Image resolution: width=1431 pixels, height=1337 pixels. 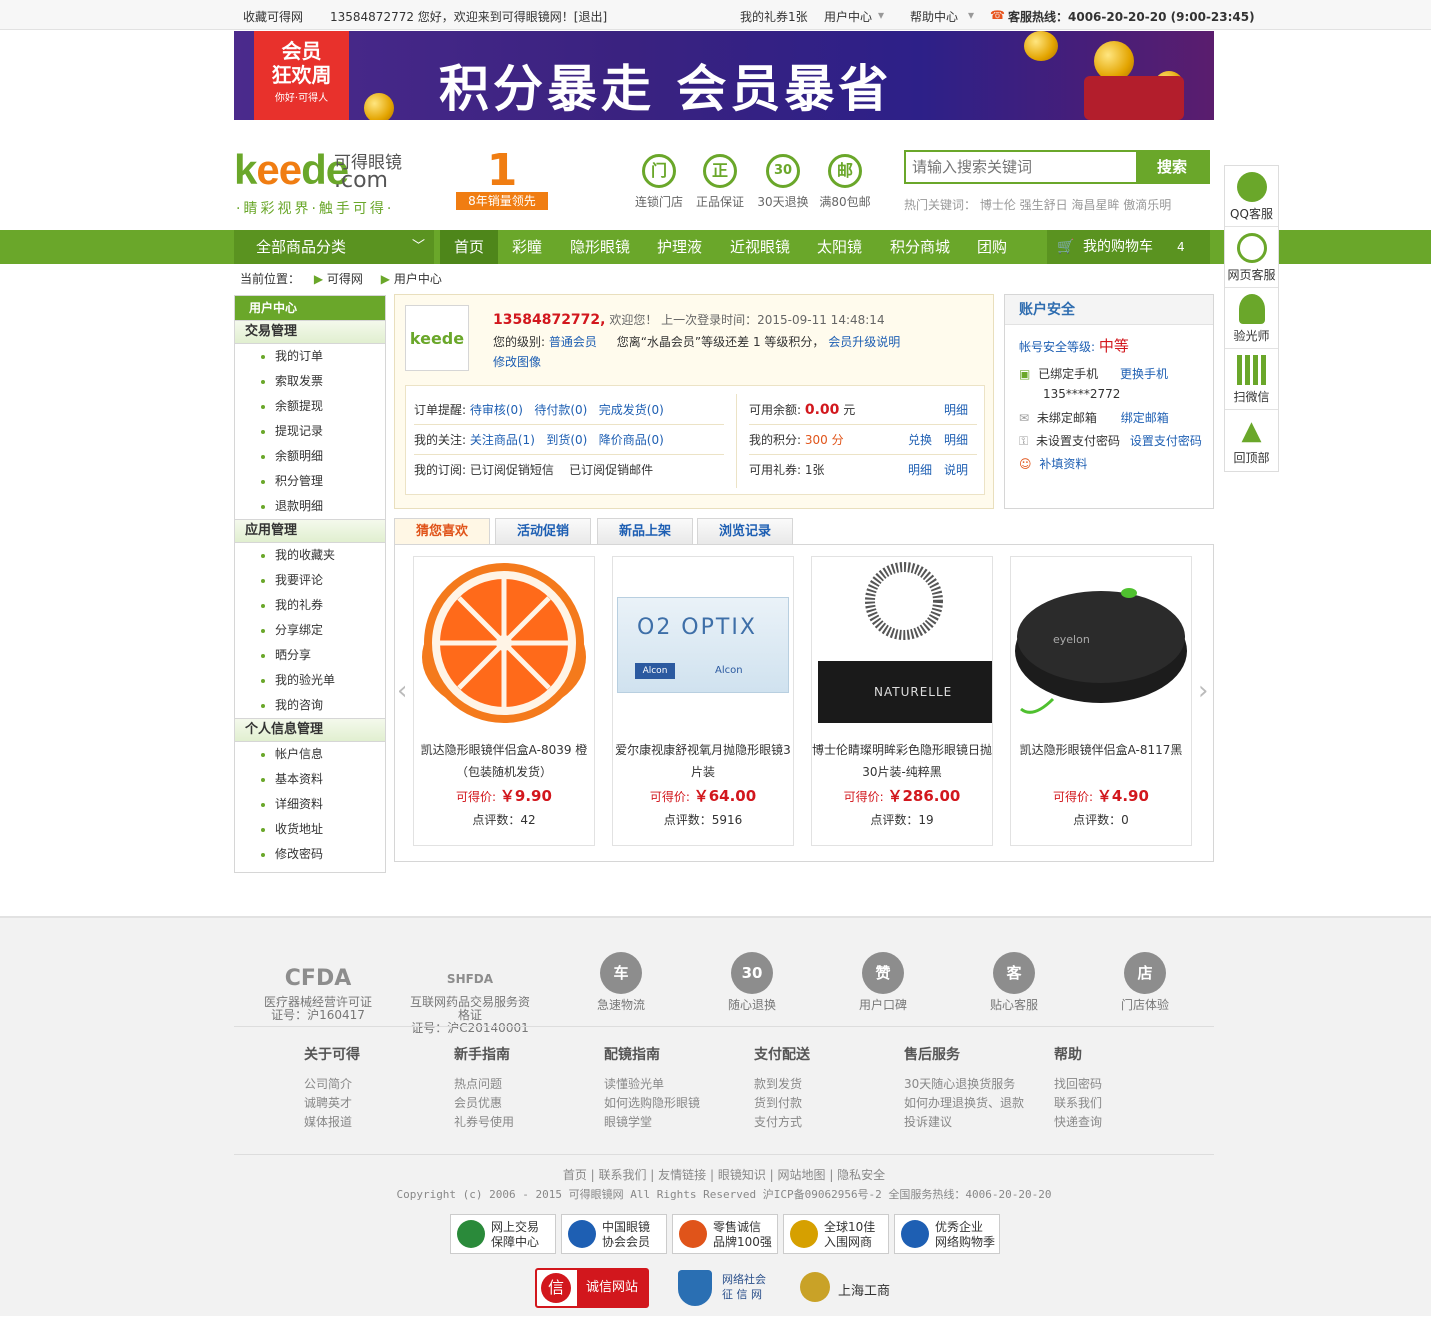 I want to click on sidebar-item: 余额提现, so click(x=310, y=406).